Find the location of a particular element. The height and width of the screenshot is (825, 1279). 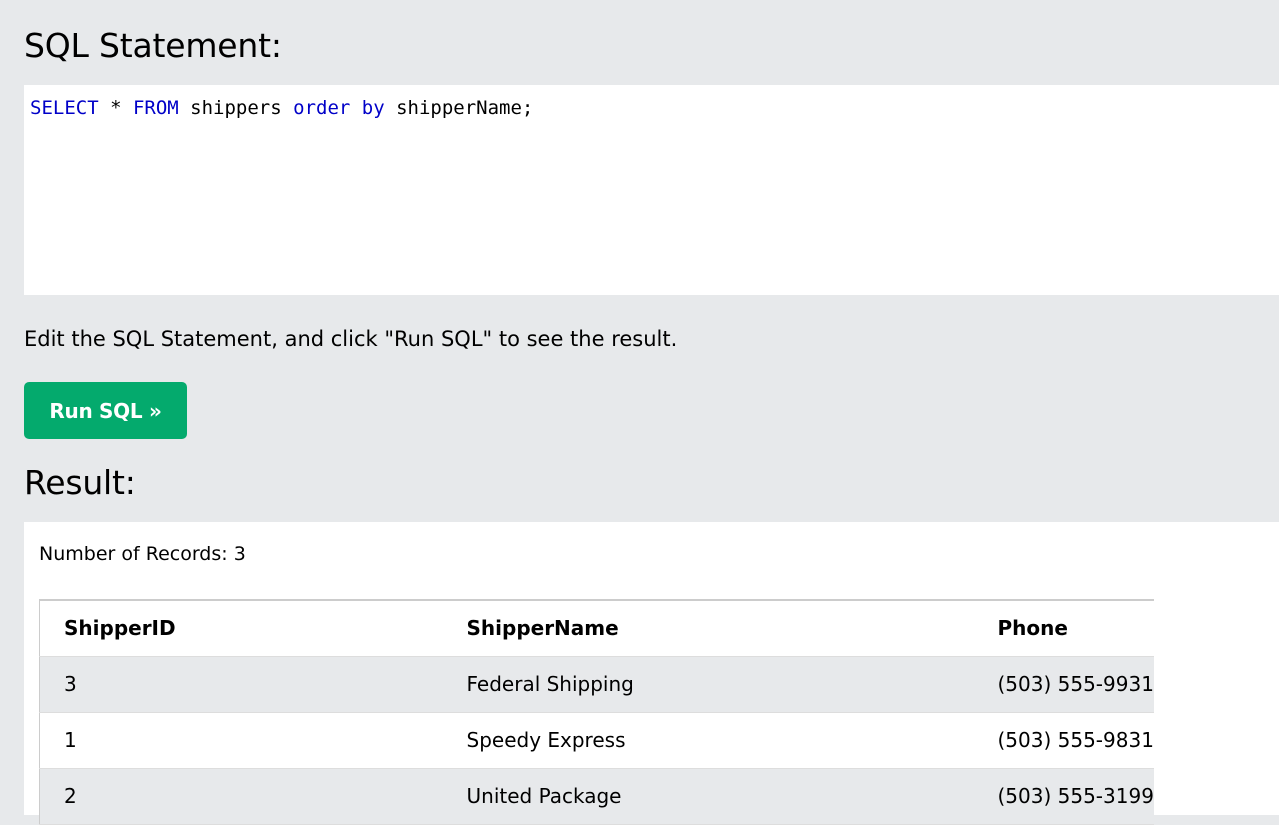

table-header-row: ShipperID ShipperName Phone is located at coordinates (596, 628).